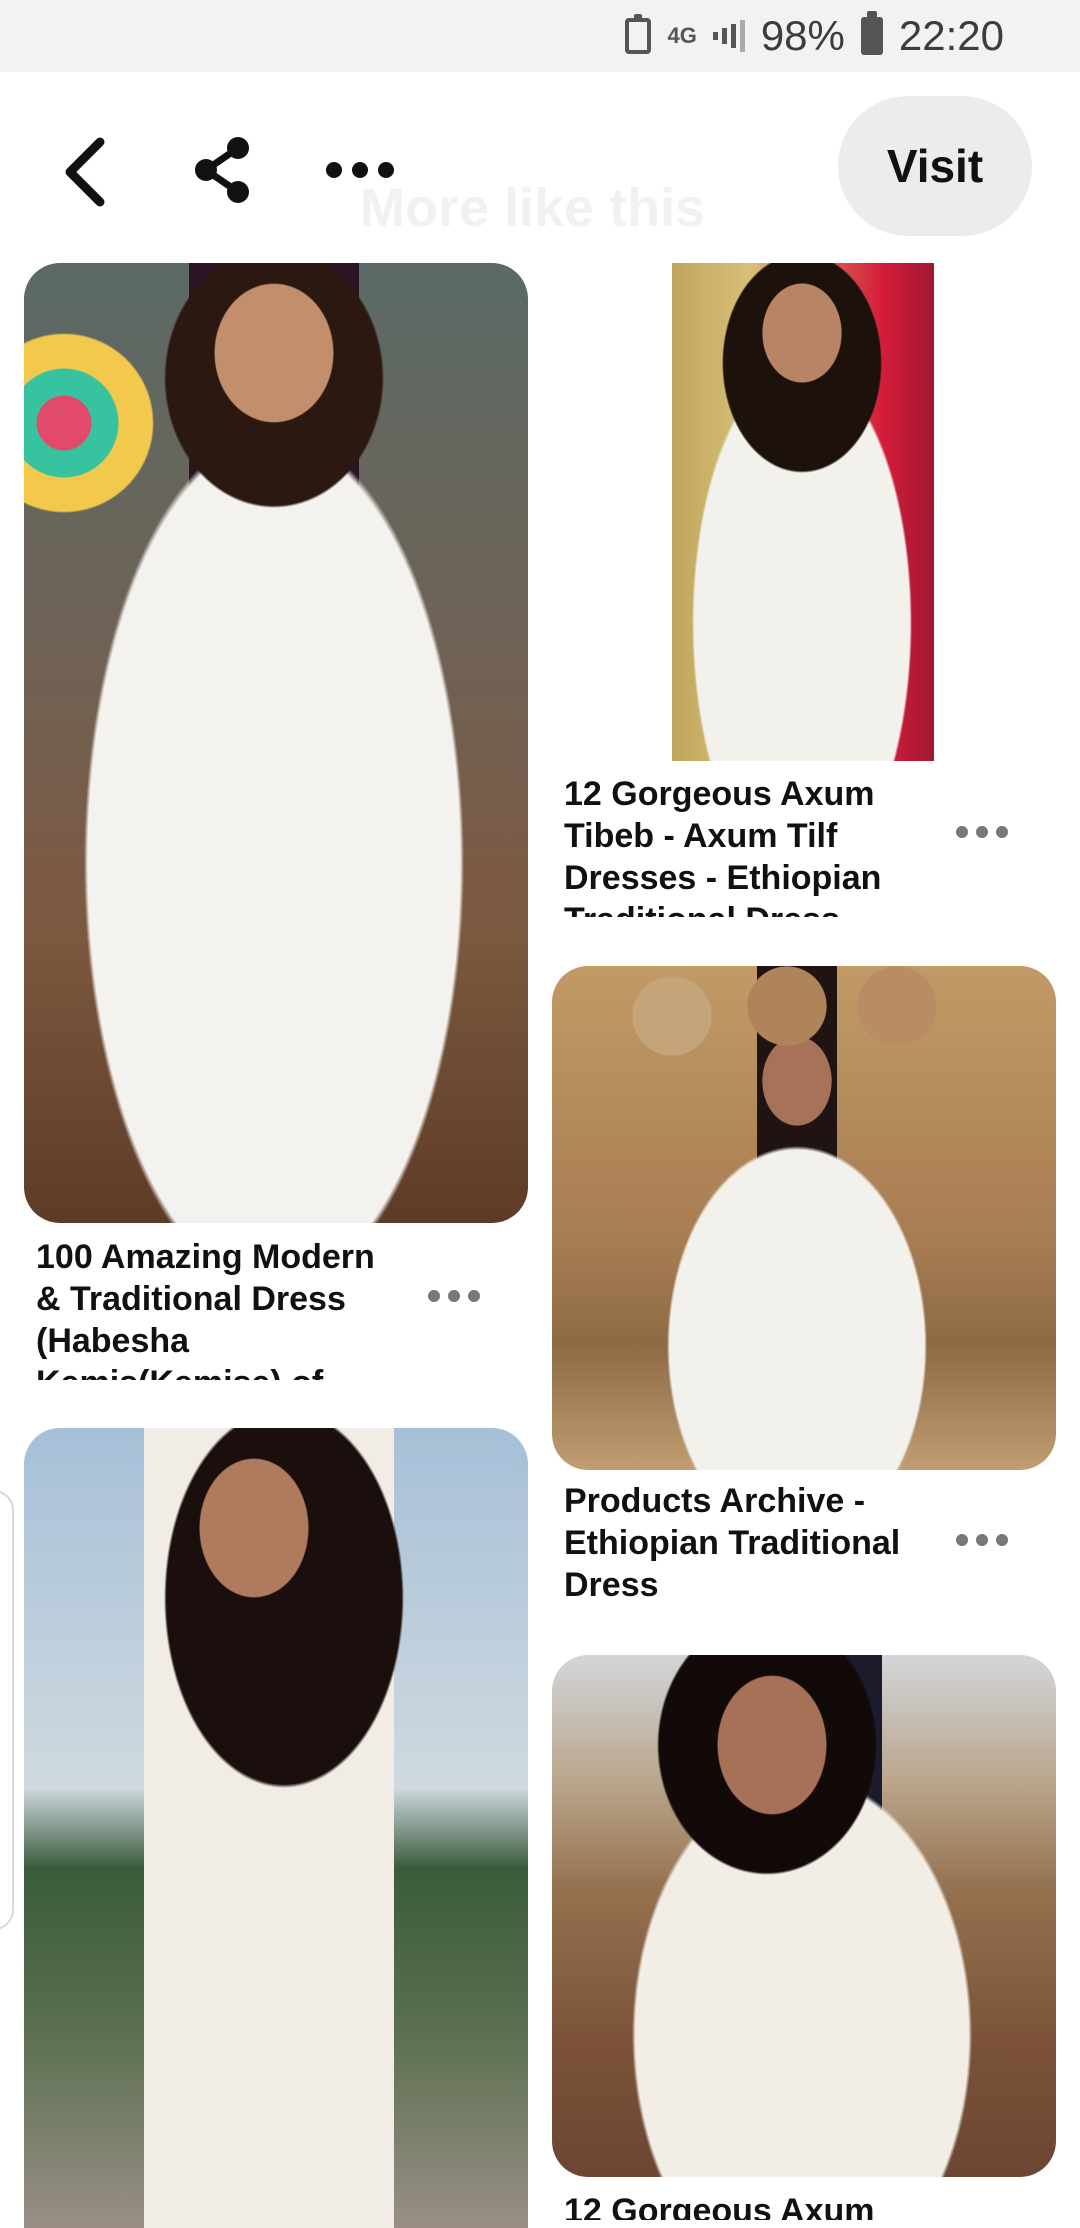  I want to click on network-type: 4G, so click(682, 35).